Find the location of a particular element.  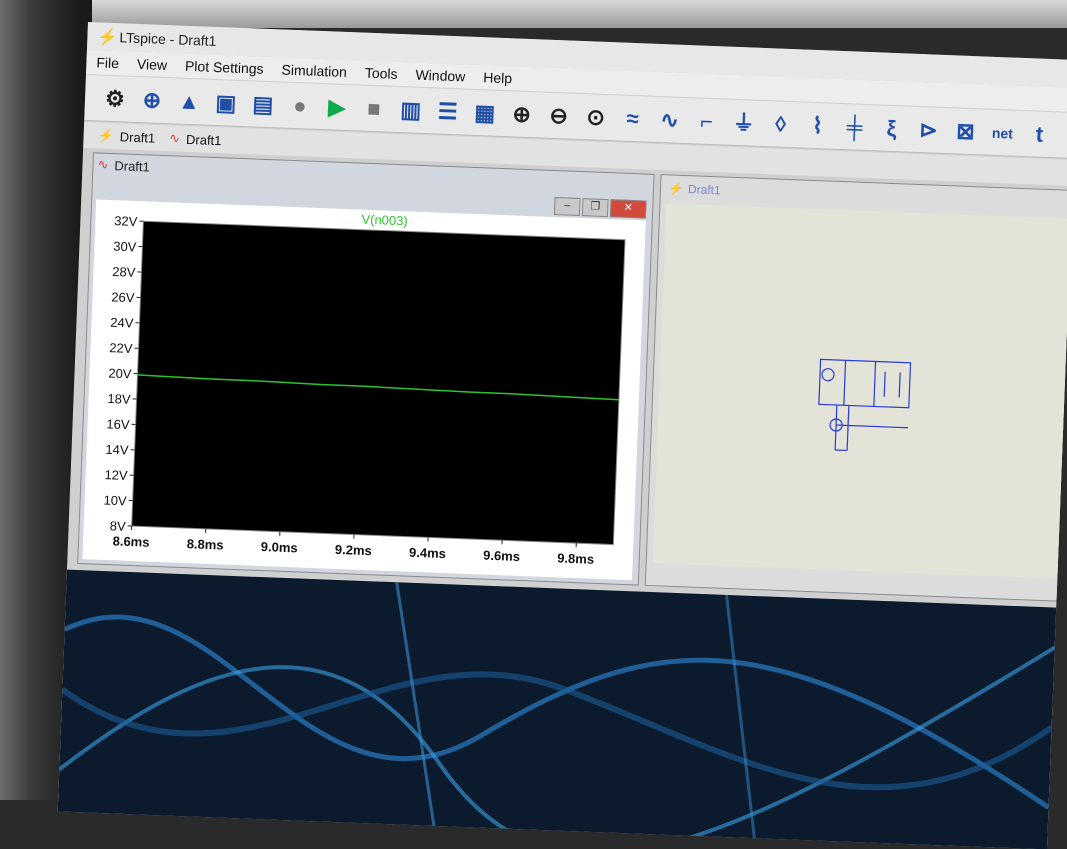

cascade-icon: ▦ is located at coordinates (484, 112).